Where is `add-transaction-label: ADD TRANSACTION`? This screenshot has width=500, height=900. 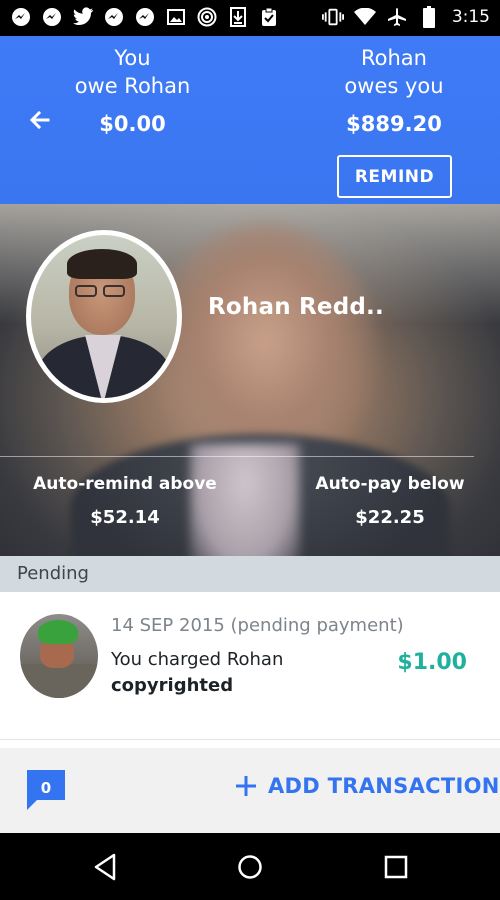 add-transaction-label: ADD TRANSACTION is located at coordinates (384, 786).